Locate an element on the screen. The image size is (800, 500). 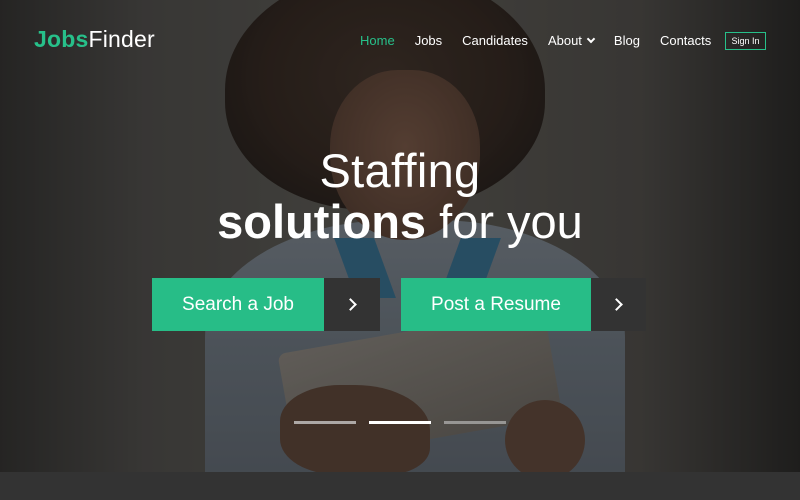
logo: JobsFinder is located at coordinates (94, 39).